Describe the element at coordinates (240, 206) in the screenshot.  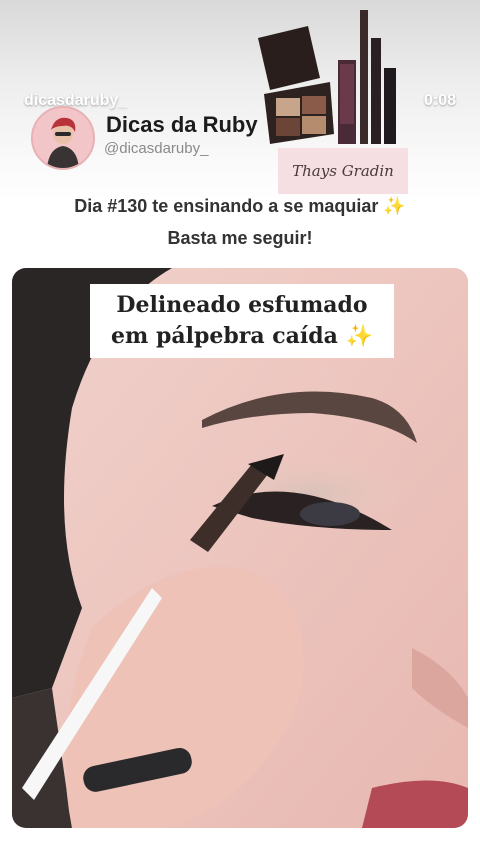
I see `caption-line-1: Dia #130 te ensinando a se maquiar ✨` at that location.